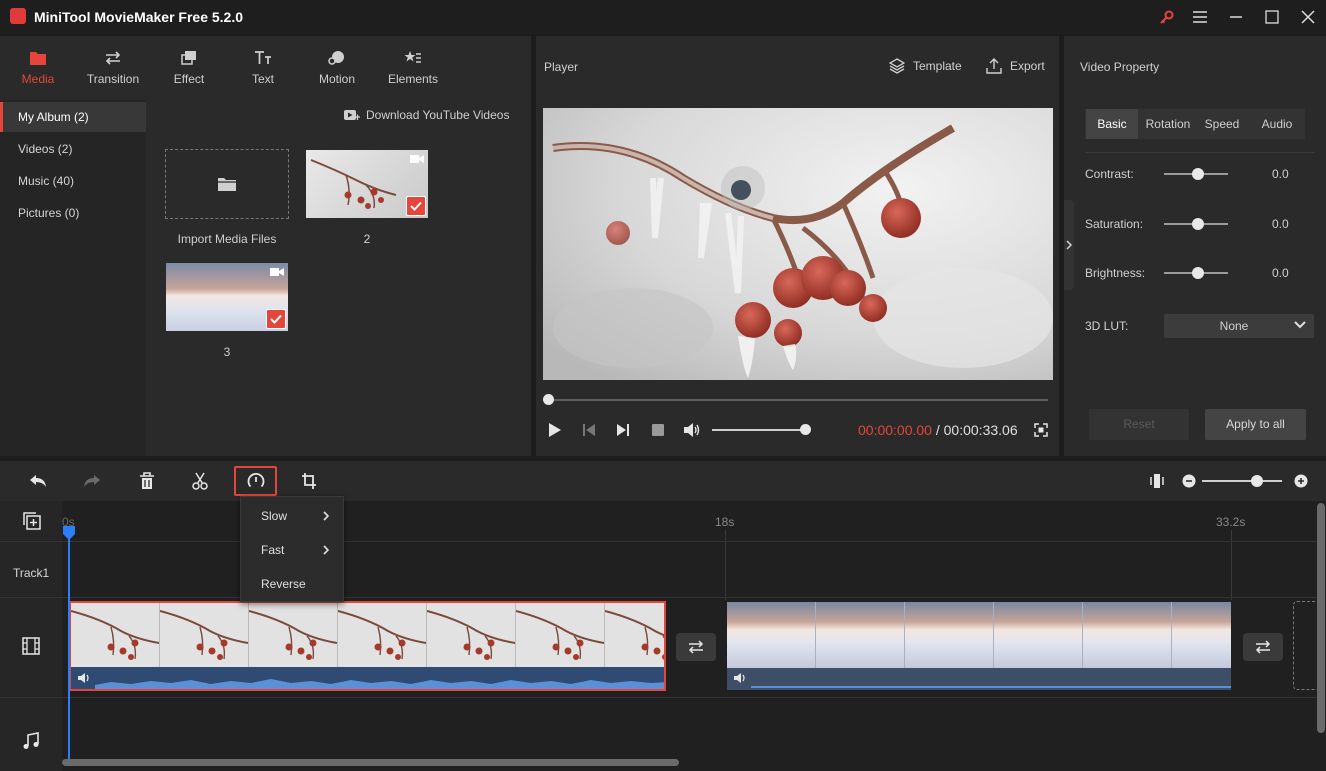 Image resolution: width=1326 pixels, height=771 pixels. What do you see at coordinates (1027, 66) in the screenshot?
I see `export-label: Export` at bounding box center [1027, 66].